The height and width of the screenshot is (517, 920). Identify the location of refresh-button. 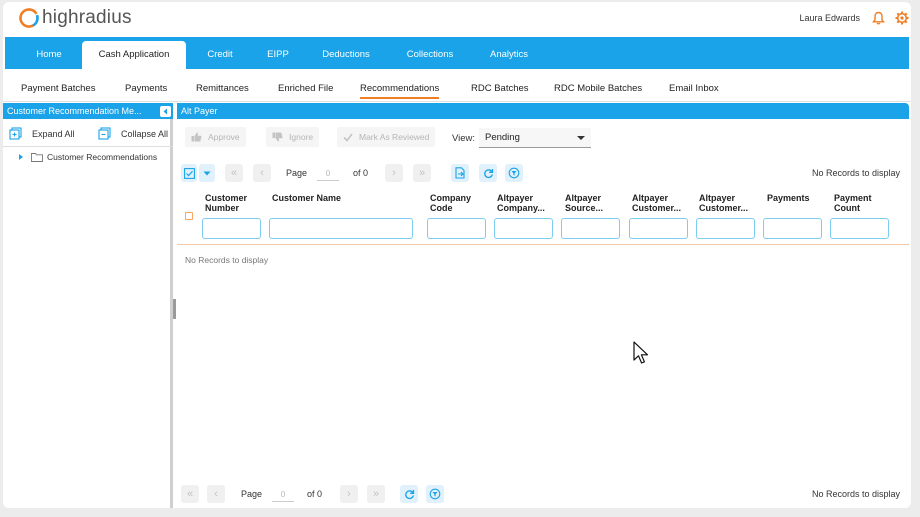
(488, 173).